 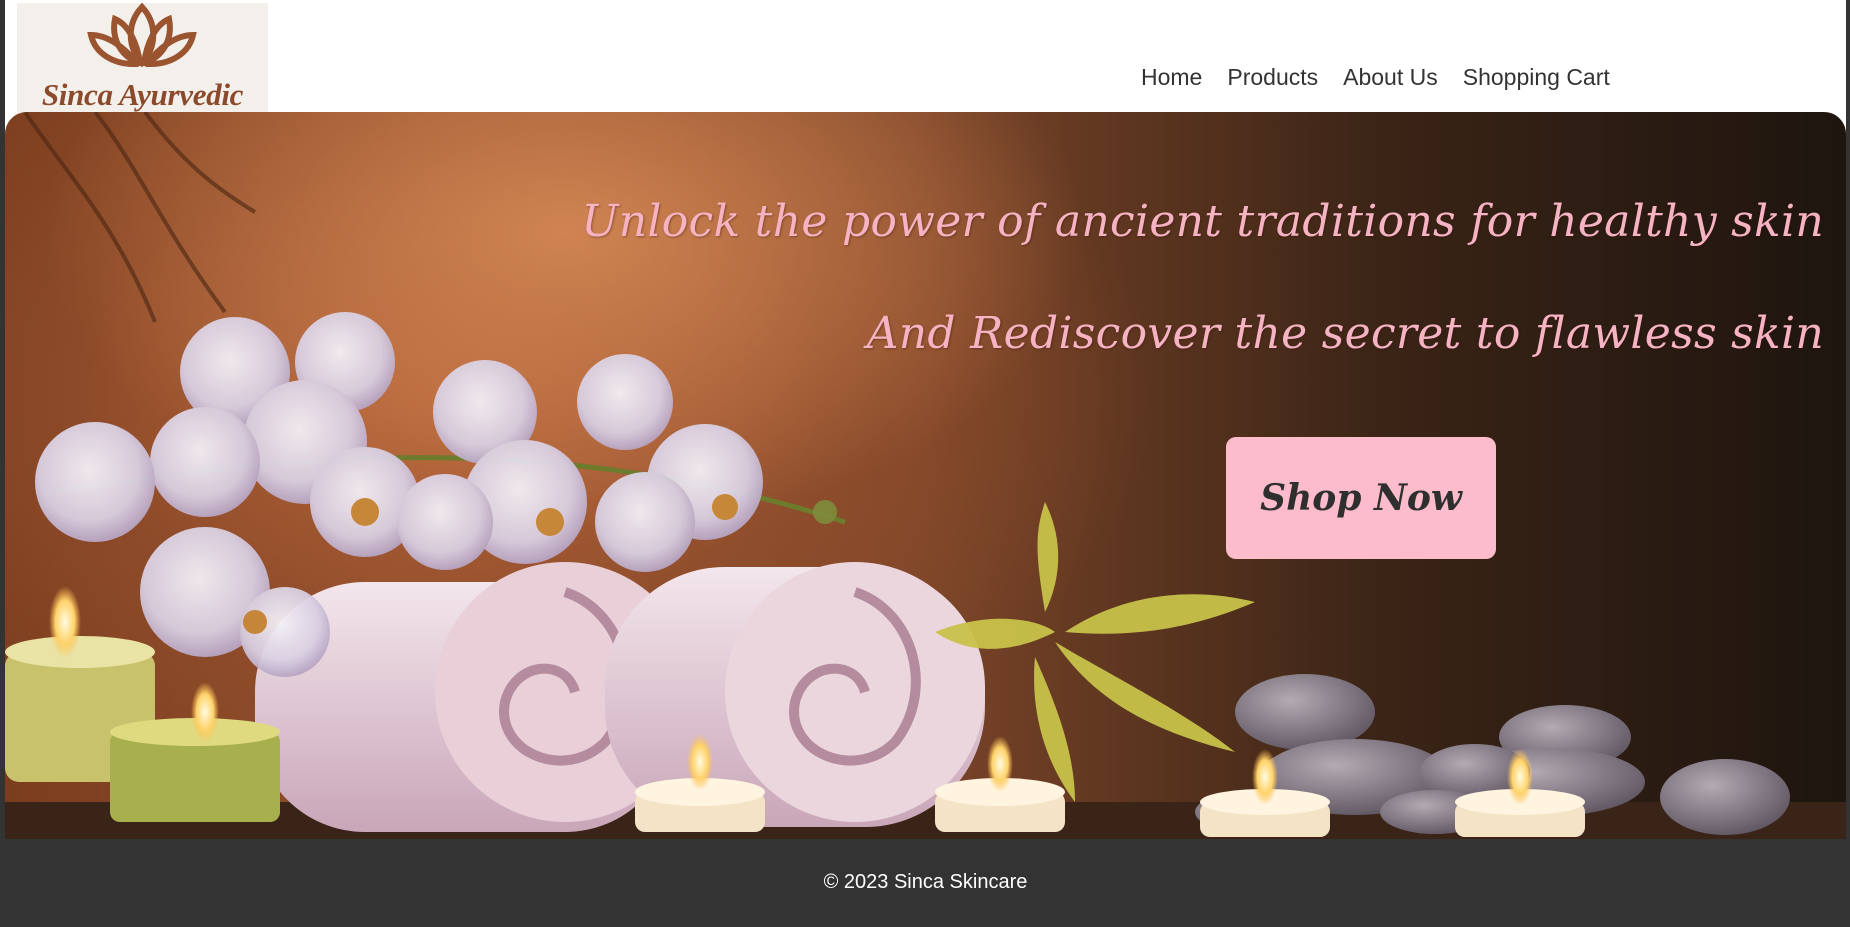 I want to click on shop-now-button: Shop Now, so click(x=1361, y=498).